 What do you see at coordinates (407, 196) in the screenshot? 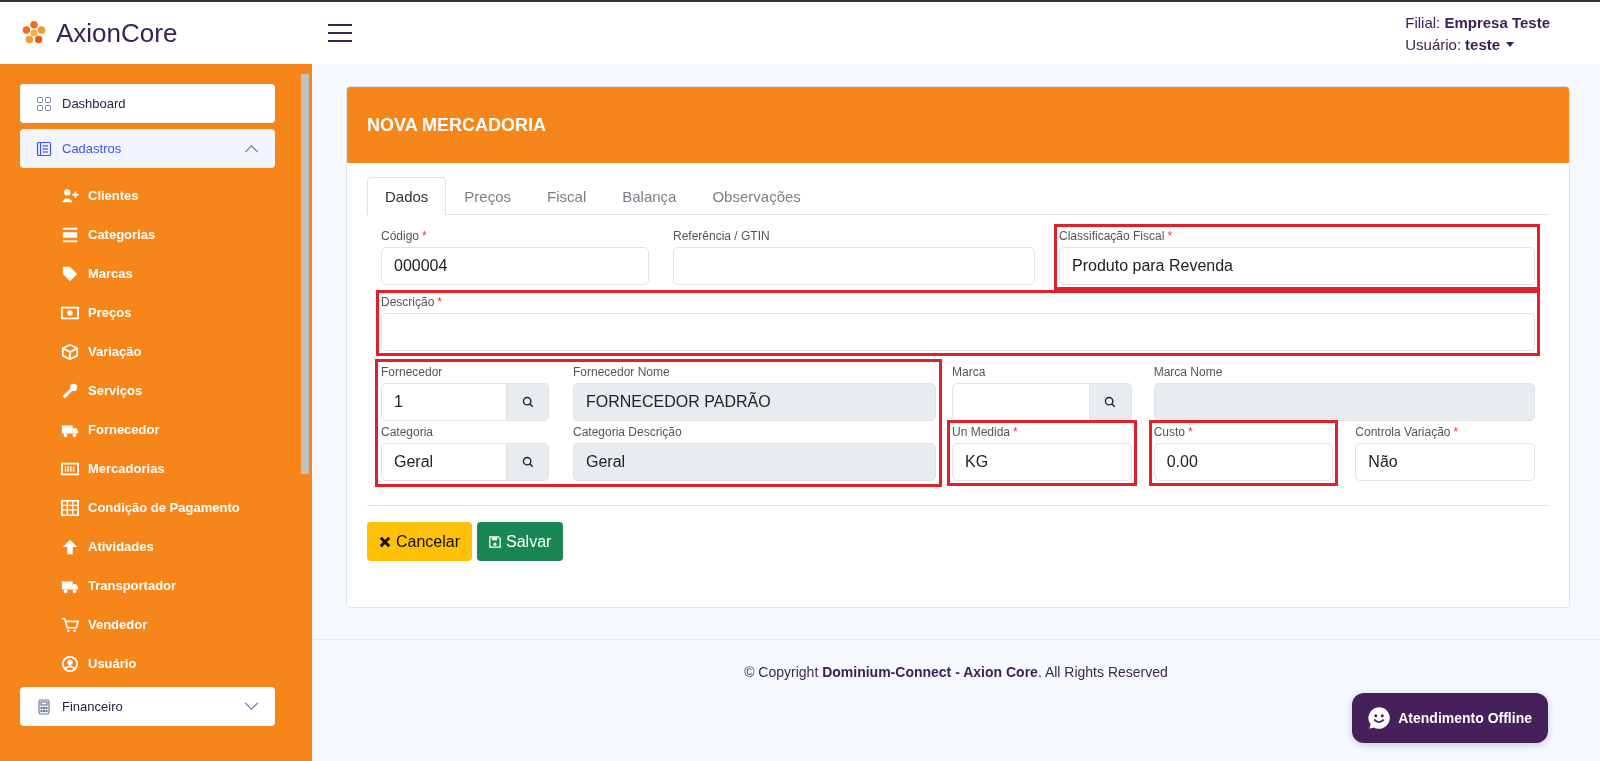
I see `tab: Dados` at bounding box center [407, 196].